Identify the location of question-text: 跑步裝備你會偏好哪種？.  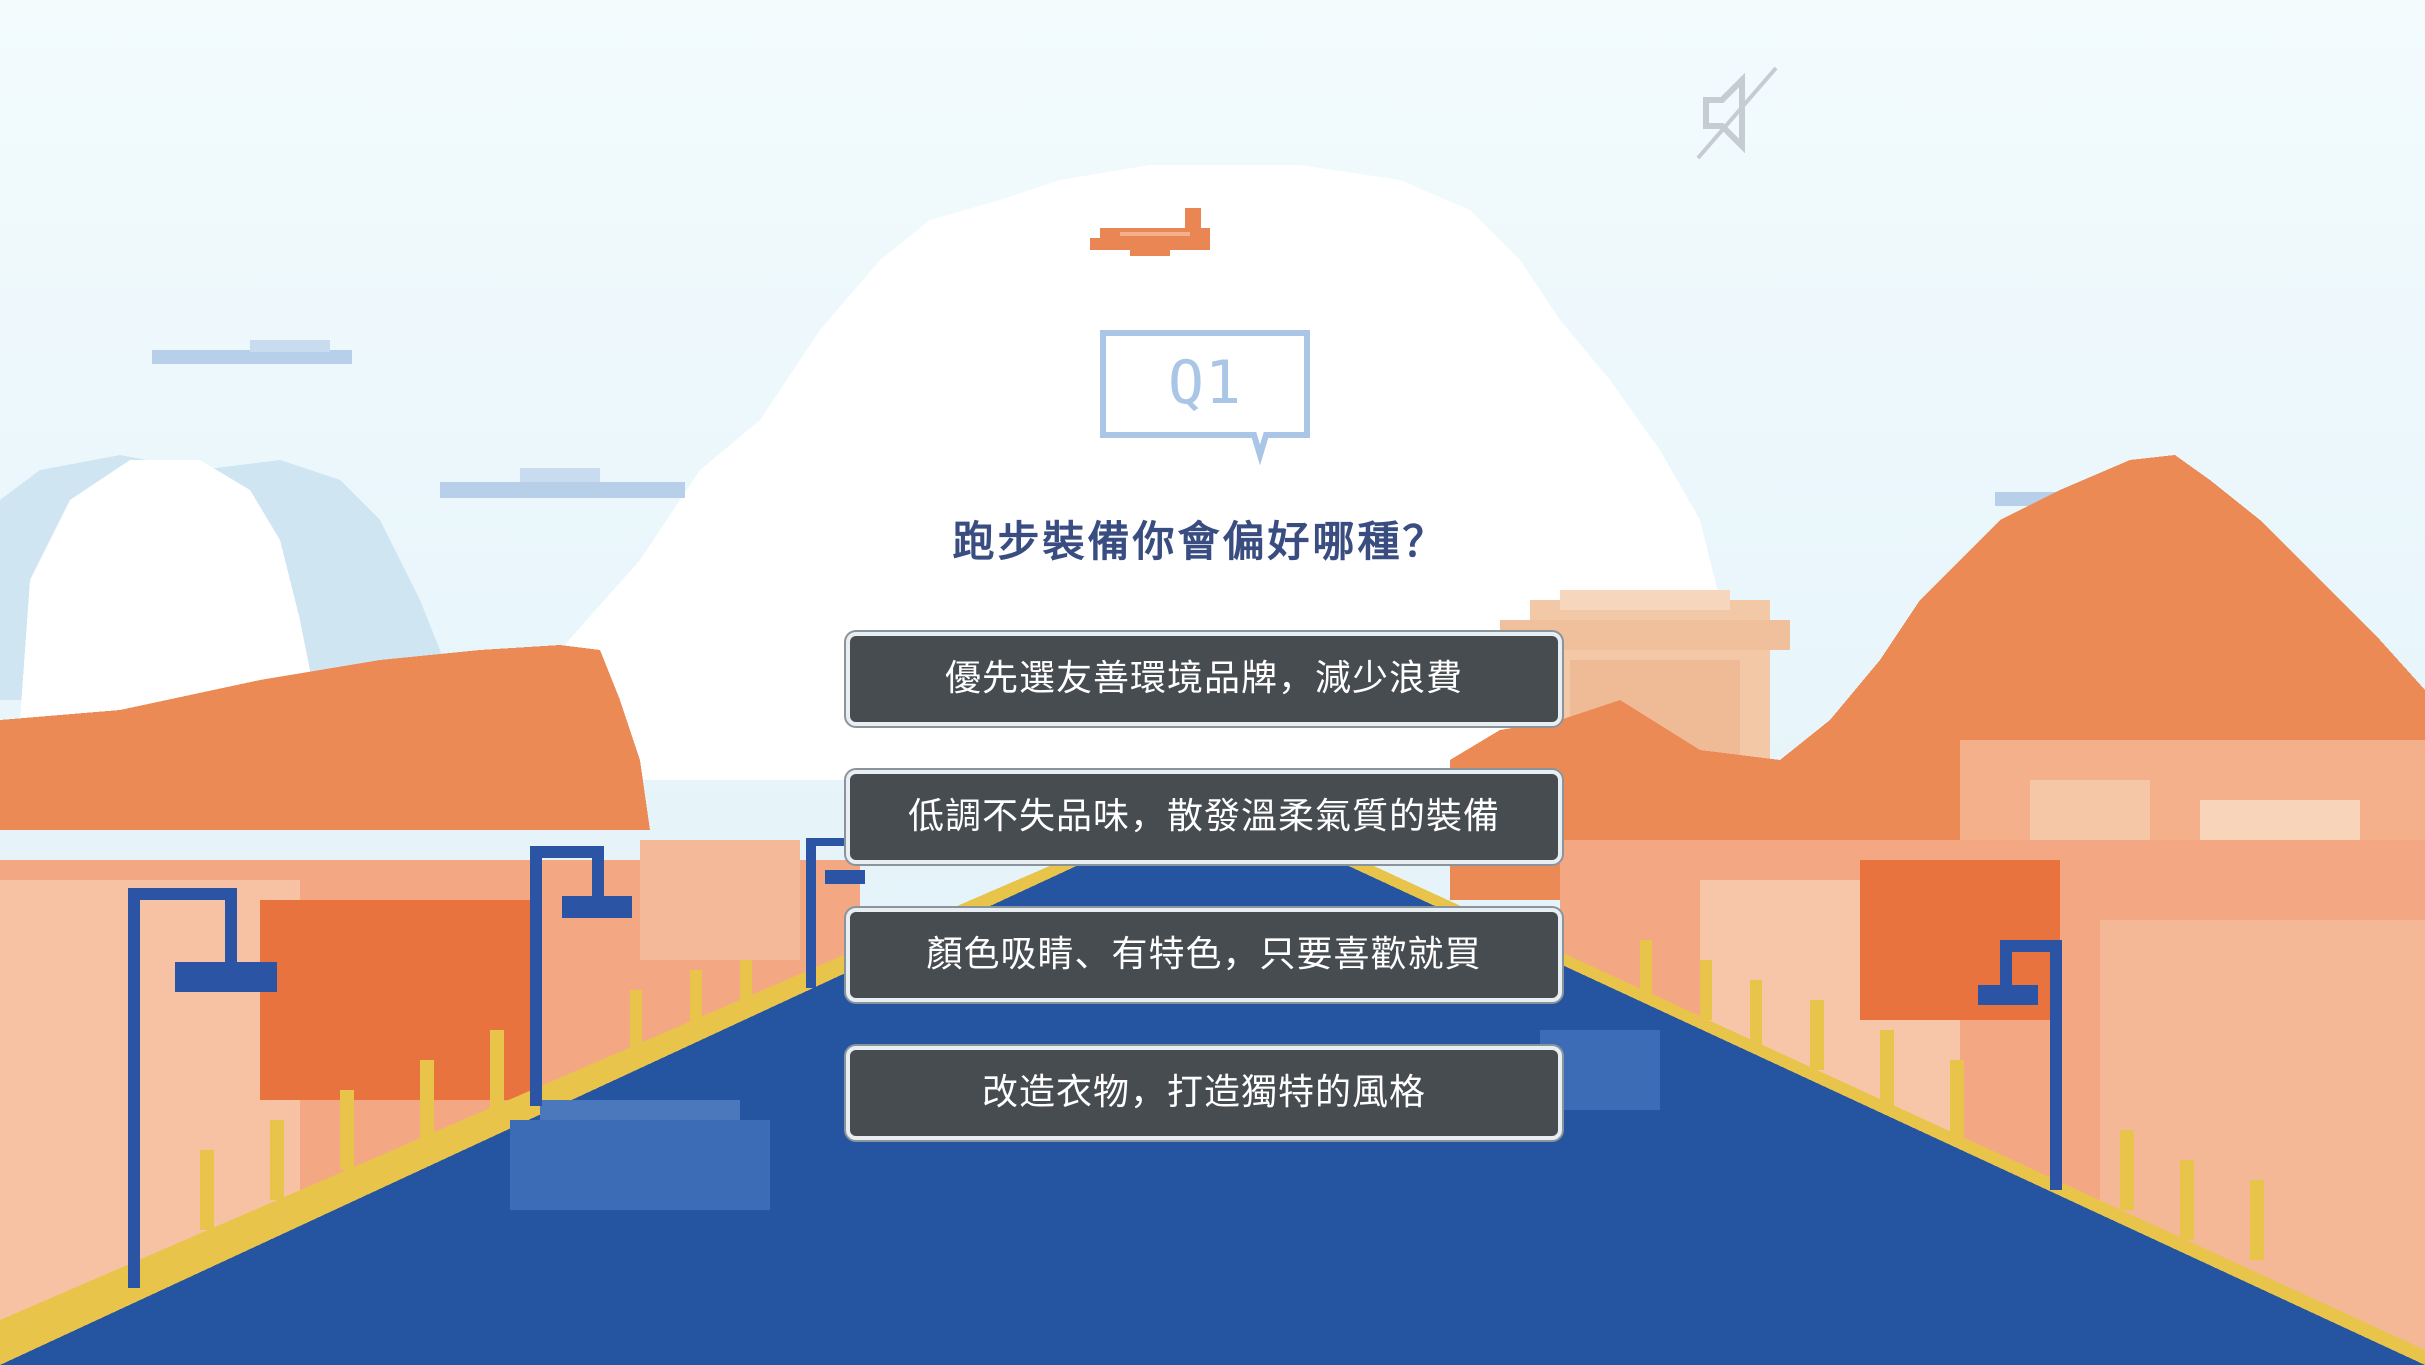
(1200, 541).